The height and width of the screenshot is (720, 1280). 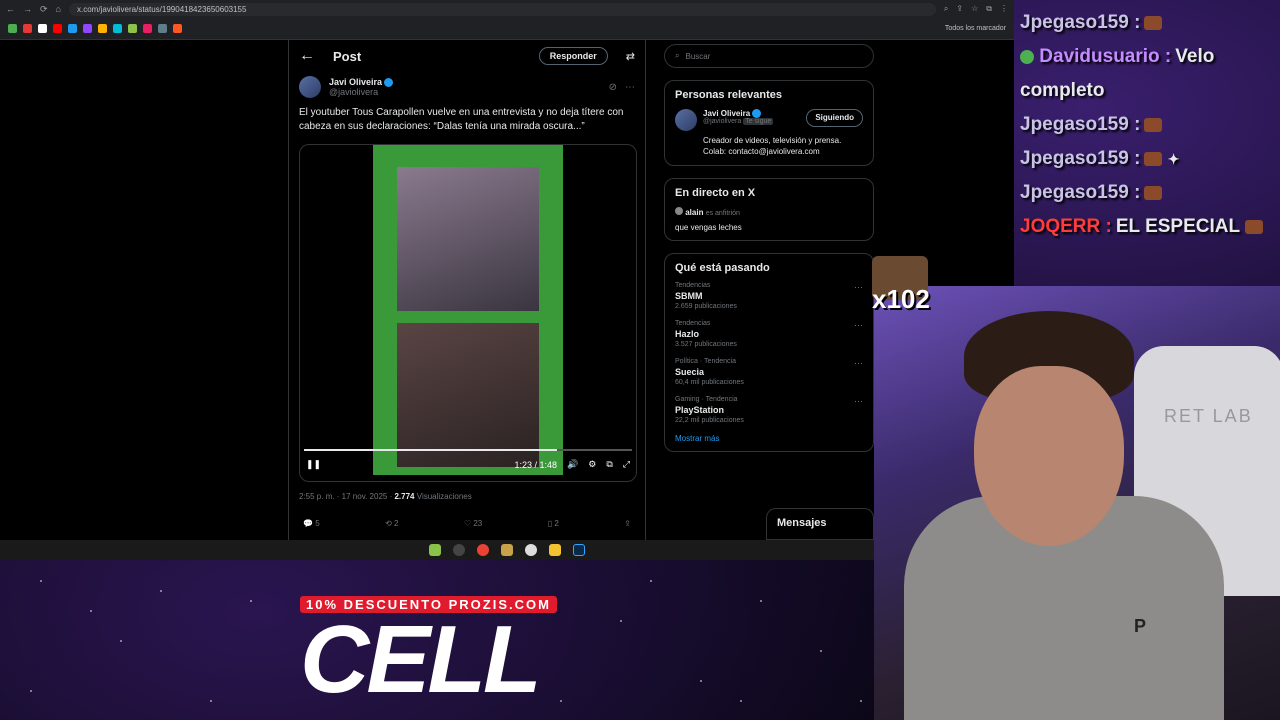 I want to click on like-action: ♡ 23, so click(x=473, y=523).